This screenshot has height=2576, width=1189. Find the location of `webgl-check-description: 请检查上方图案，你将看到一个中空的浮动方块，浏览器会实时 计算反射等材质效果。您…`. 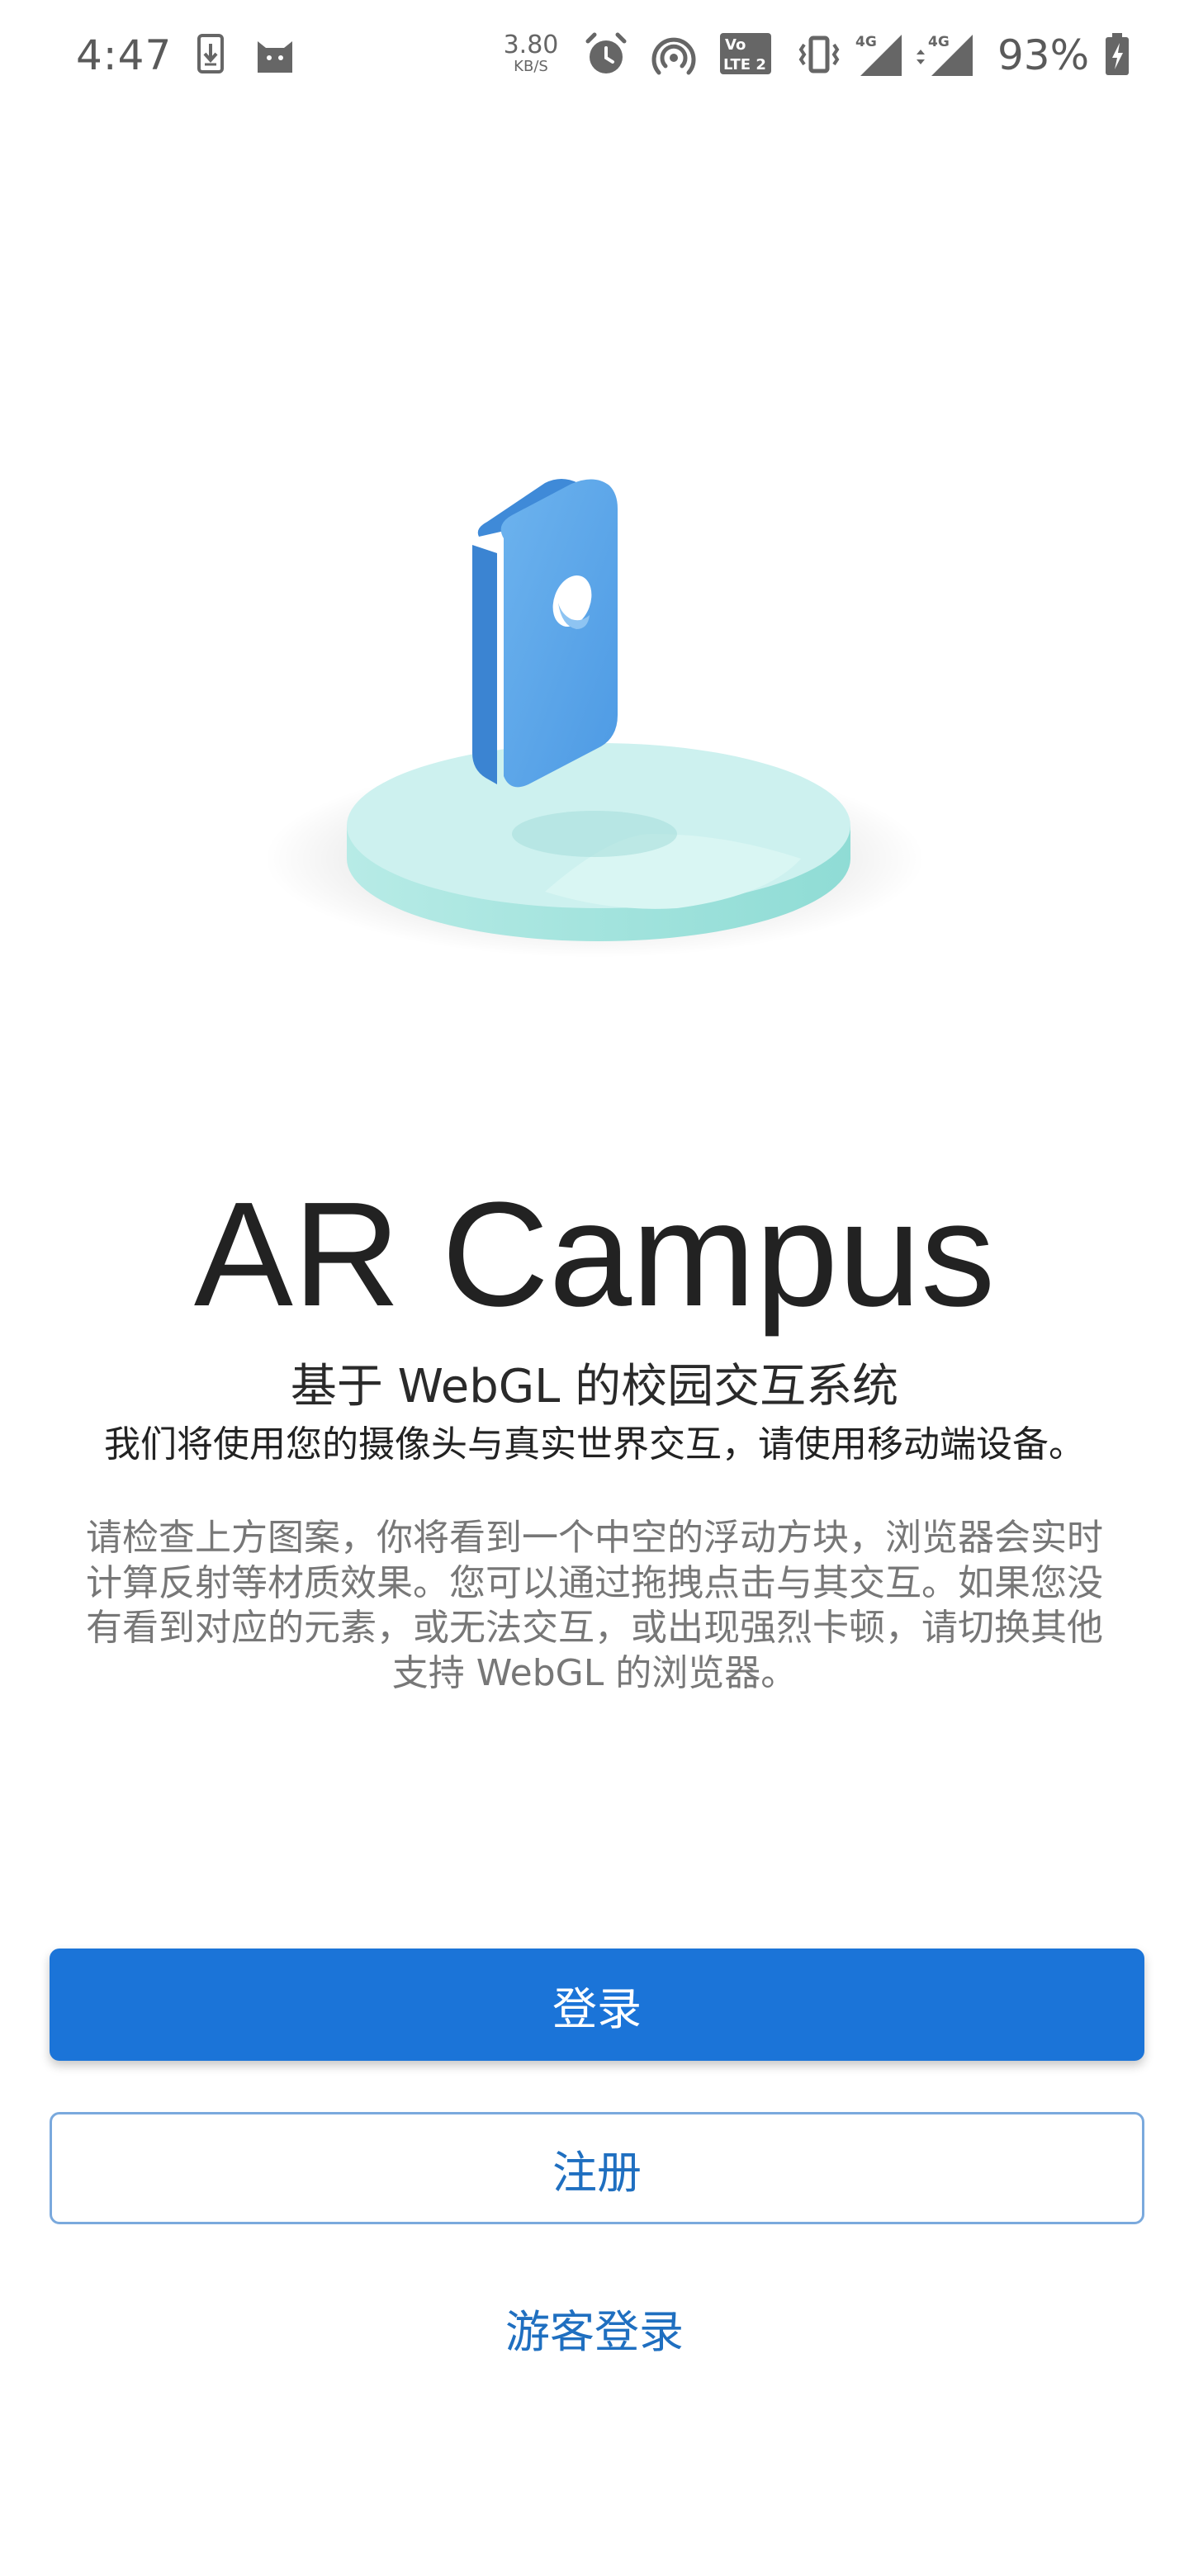

webgl-check-description: 请检查上方图案，你将看到一个中空的浮动方块，浏览器会实时 计算反射等材质效果。您… is located at coordinates (594, 1606).